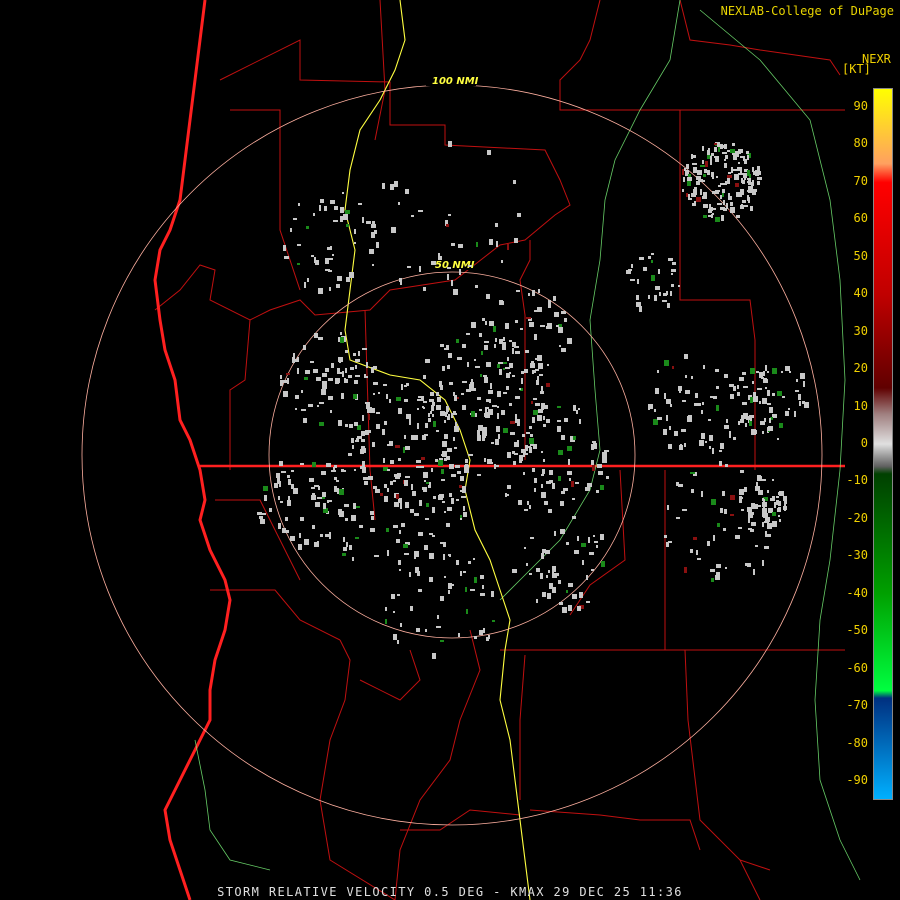 The image size is (900, 900). Describe the element at coordinates (864, 443) in the screenshot. I see `color-bar-tick: 0` at that location.